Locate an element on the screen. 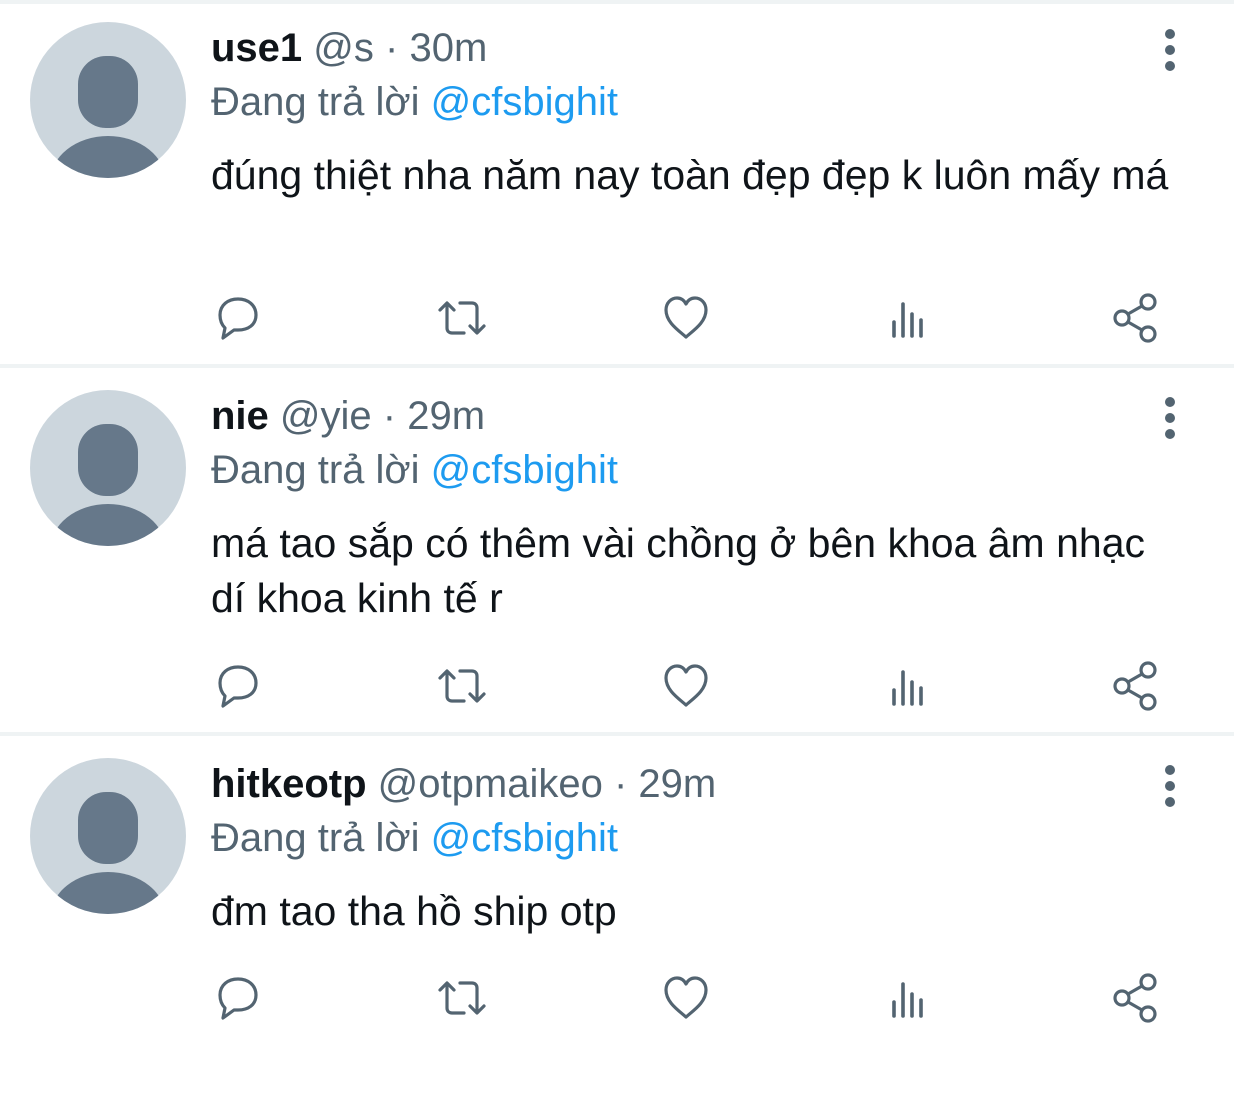 This screenshot has height=1100, width=1234. tweet-header: hitkeotp @otpmaikeo · 29m is located at coordinates (463, 784).